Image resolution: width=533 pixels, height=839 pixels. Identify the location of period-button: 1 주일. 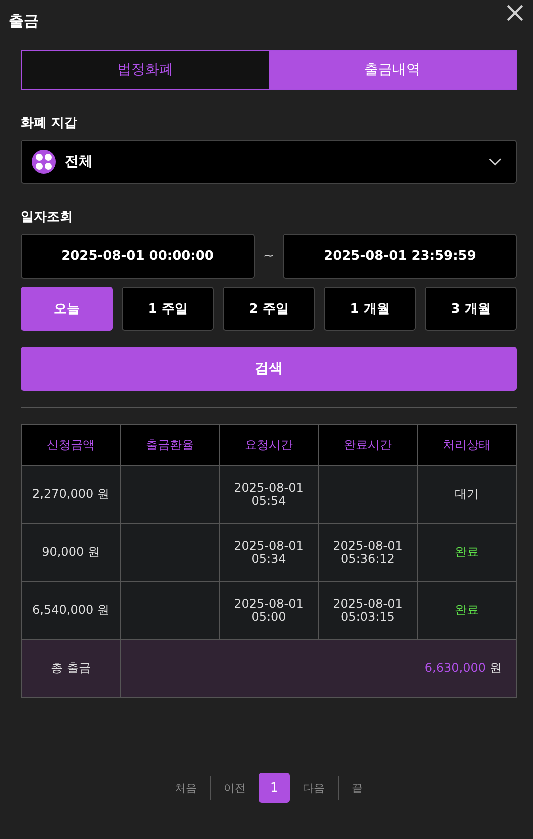
(168, 309).